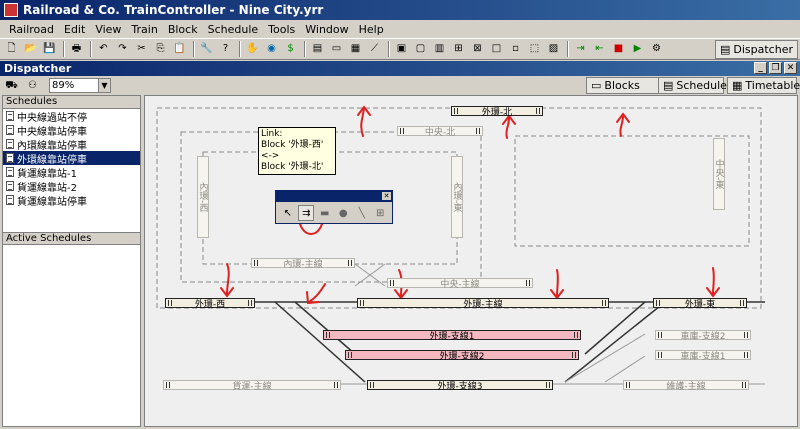 The height and width of the screenshot is (429, 800). What do you see at coordinates (656, 49) in the screenshot?
I see `settings-icon: ⚙` at bounding box center [656, 49].